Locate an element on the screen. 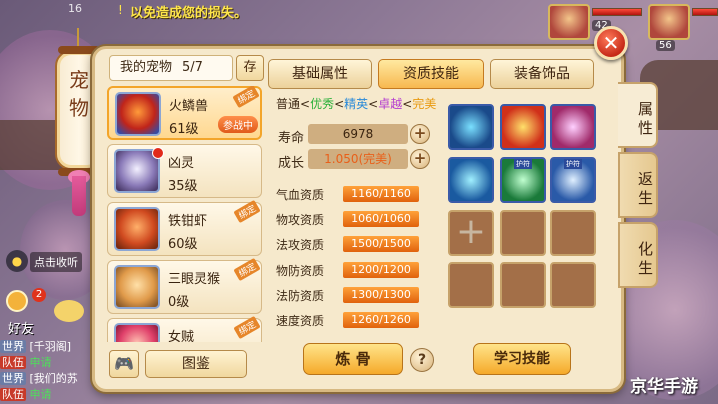 Image resolution: width=718 pixels, height=404 pixels. aptitude-label-physical-defense: 物防资质 is located at coordinates (300, 271).